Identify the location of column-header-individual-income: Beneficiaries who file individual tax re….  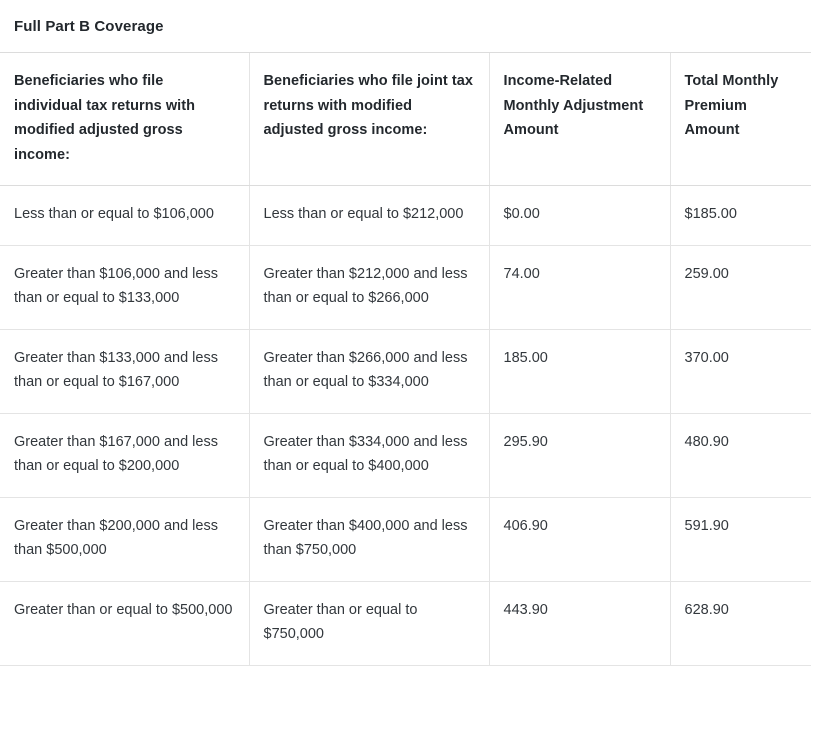
(125, 119).